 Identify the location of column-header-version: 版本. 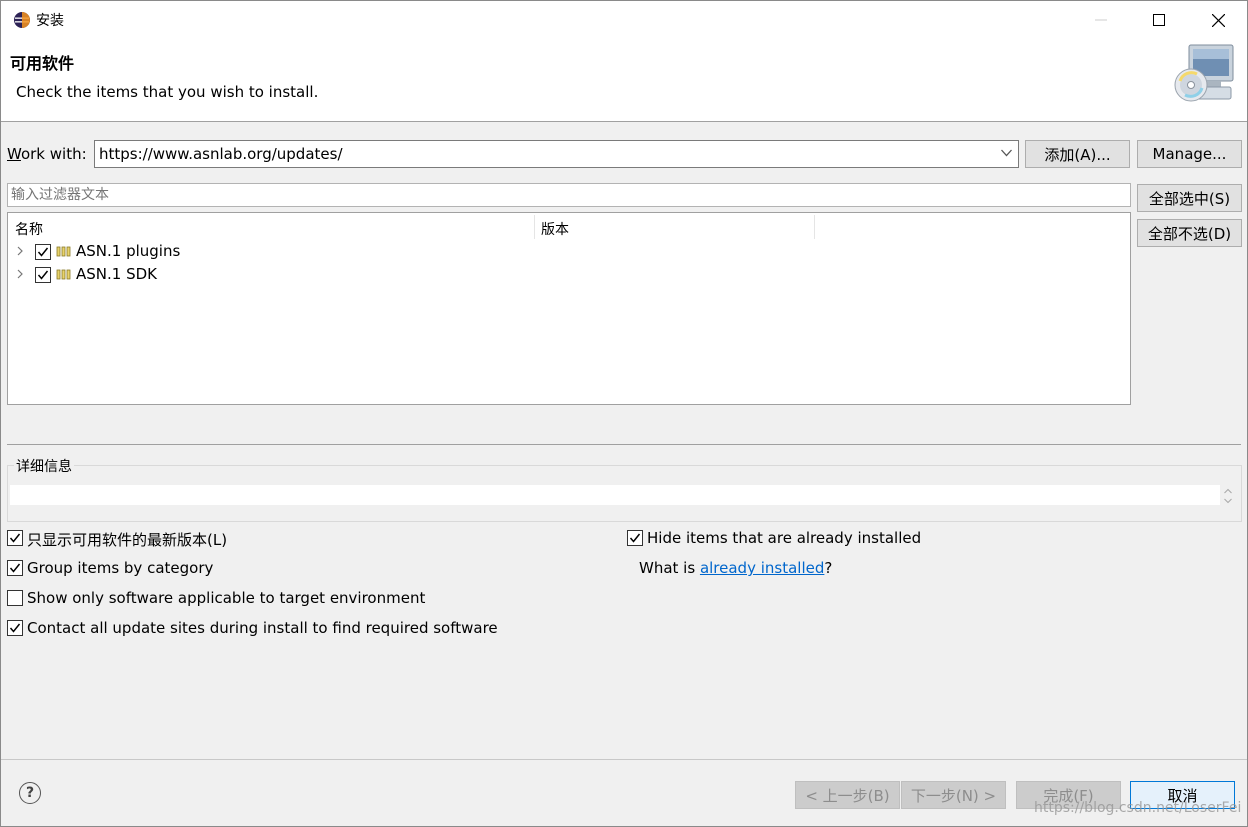
(674, 227).